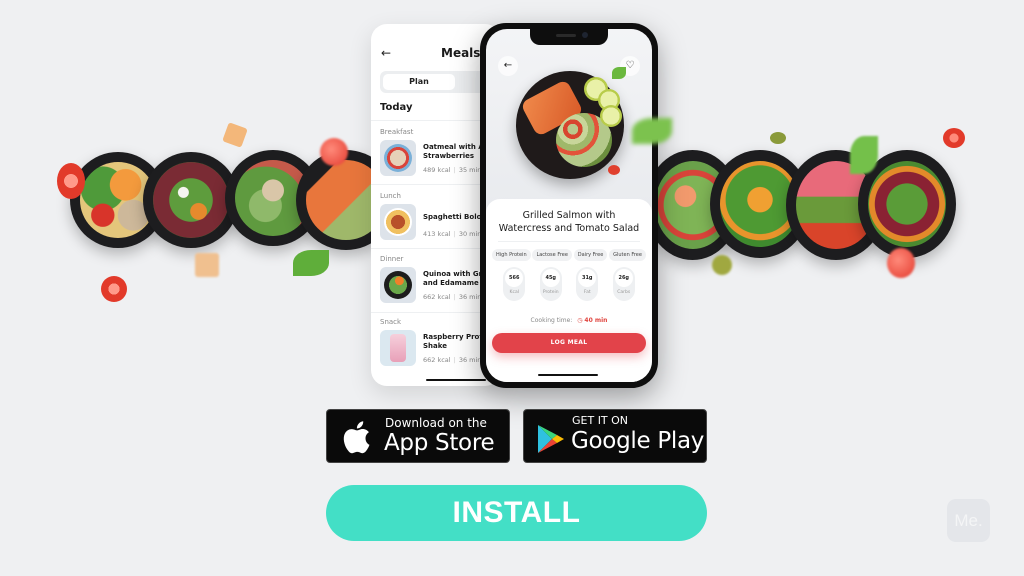 Image resolution: width=1024 pixels, height=576 pixels. I want to click on meal-time: 30 min, so click(470, 234).